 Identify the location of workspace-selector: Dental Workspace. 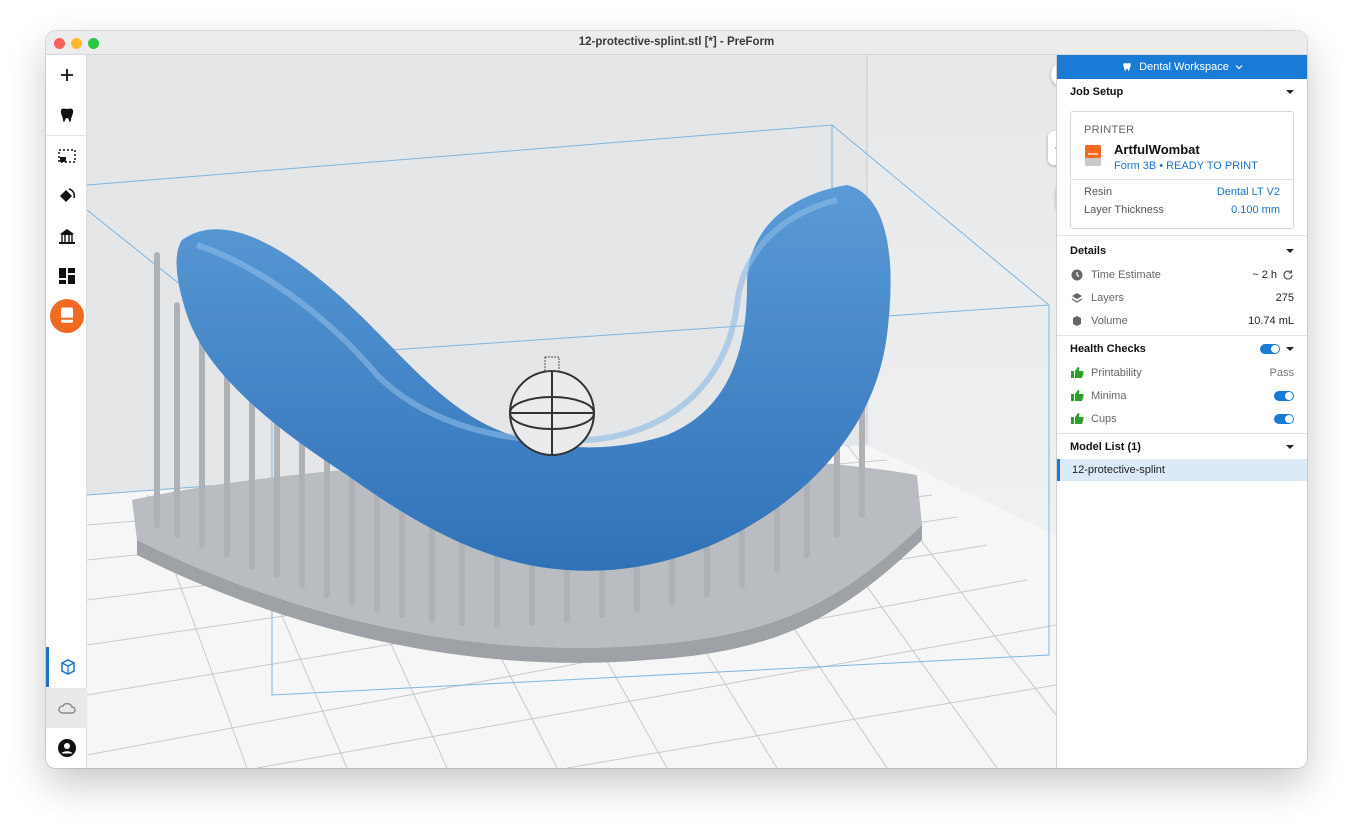
(1182, 67).